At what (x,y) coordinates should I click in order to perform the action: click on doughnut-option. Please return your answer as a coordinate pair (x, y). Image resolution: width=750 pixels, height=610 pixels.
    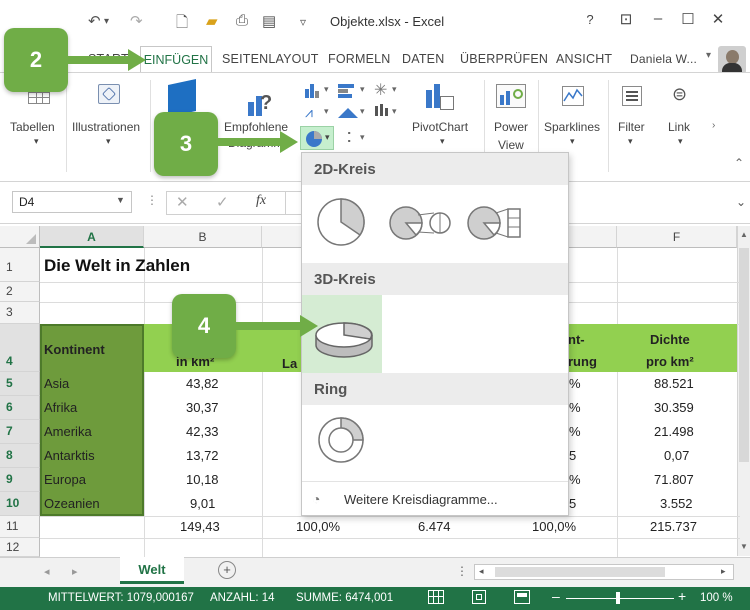
    Looking at the image, I should click on (341, 440).